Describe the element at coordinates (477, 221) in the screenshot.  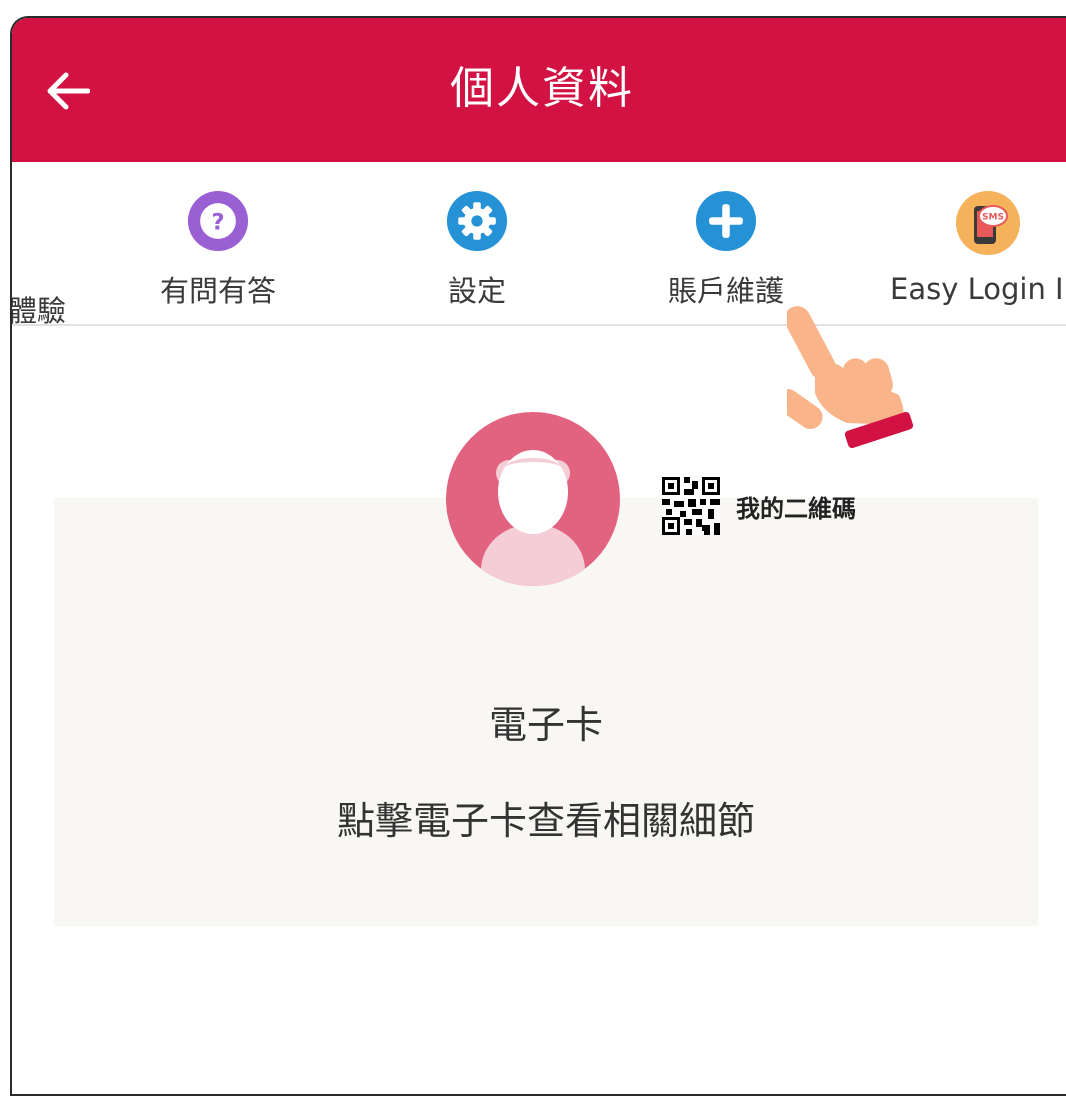
I see `gear-icon` at that location.